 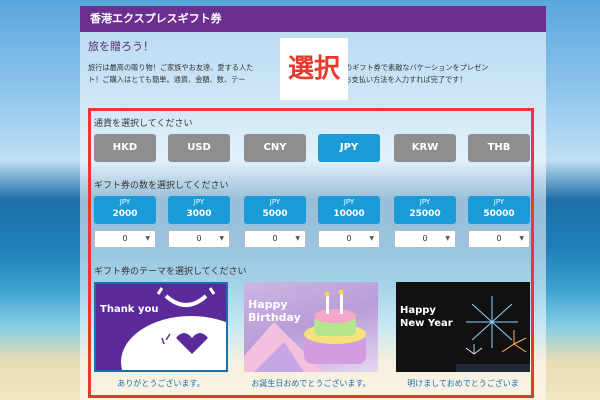 What do you see at coordinates (425, 148) in the screenshot?
I see `currency-krw-button: KRW` at bounding box center [425, 148].